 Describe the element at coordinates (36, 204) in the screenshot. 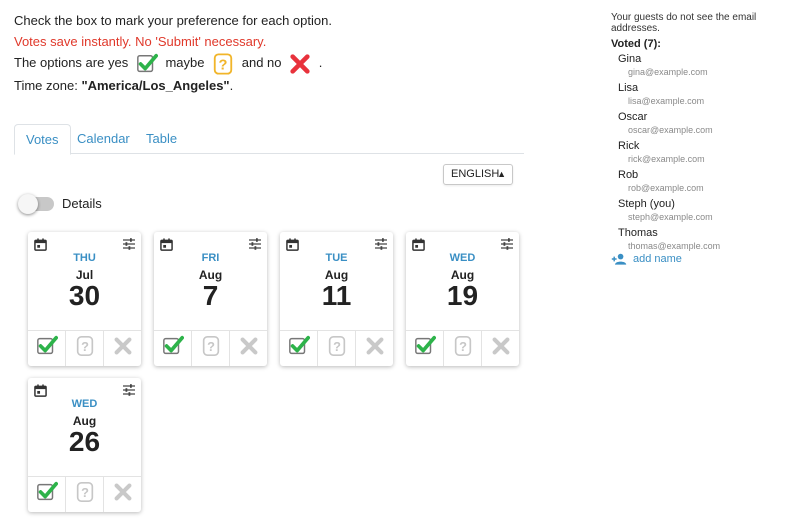

I see `details-toggle` at that location.